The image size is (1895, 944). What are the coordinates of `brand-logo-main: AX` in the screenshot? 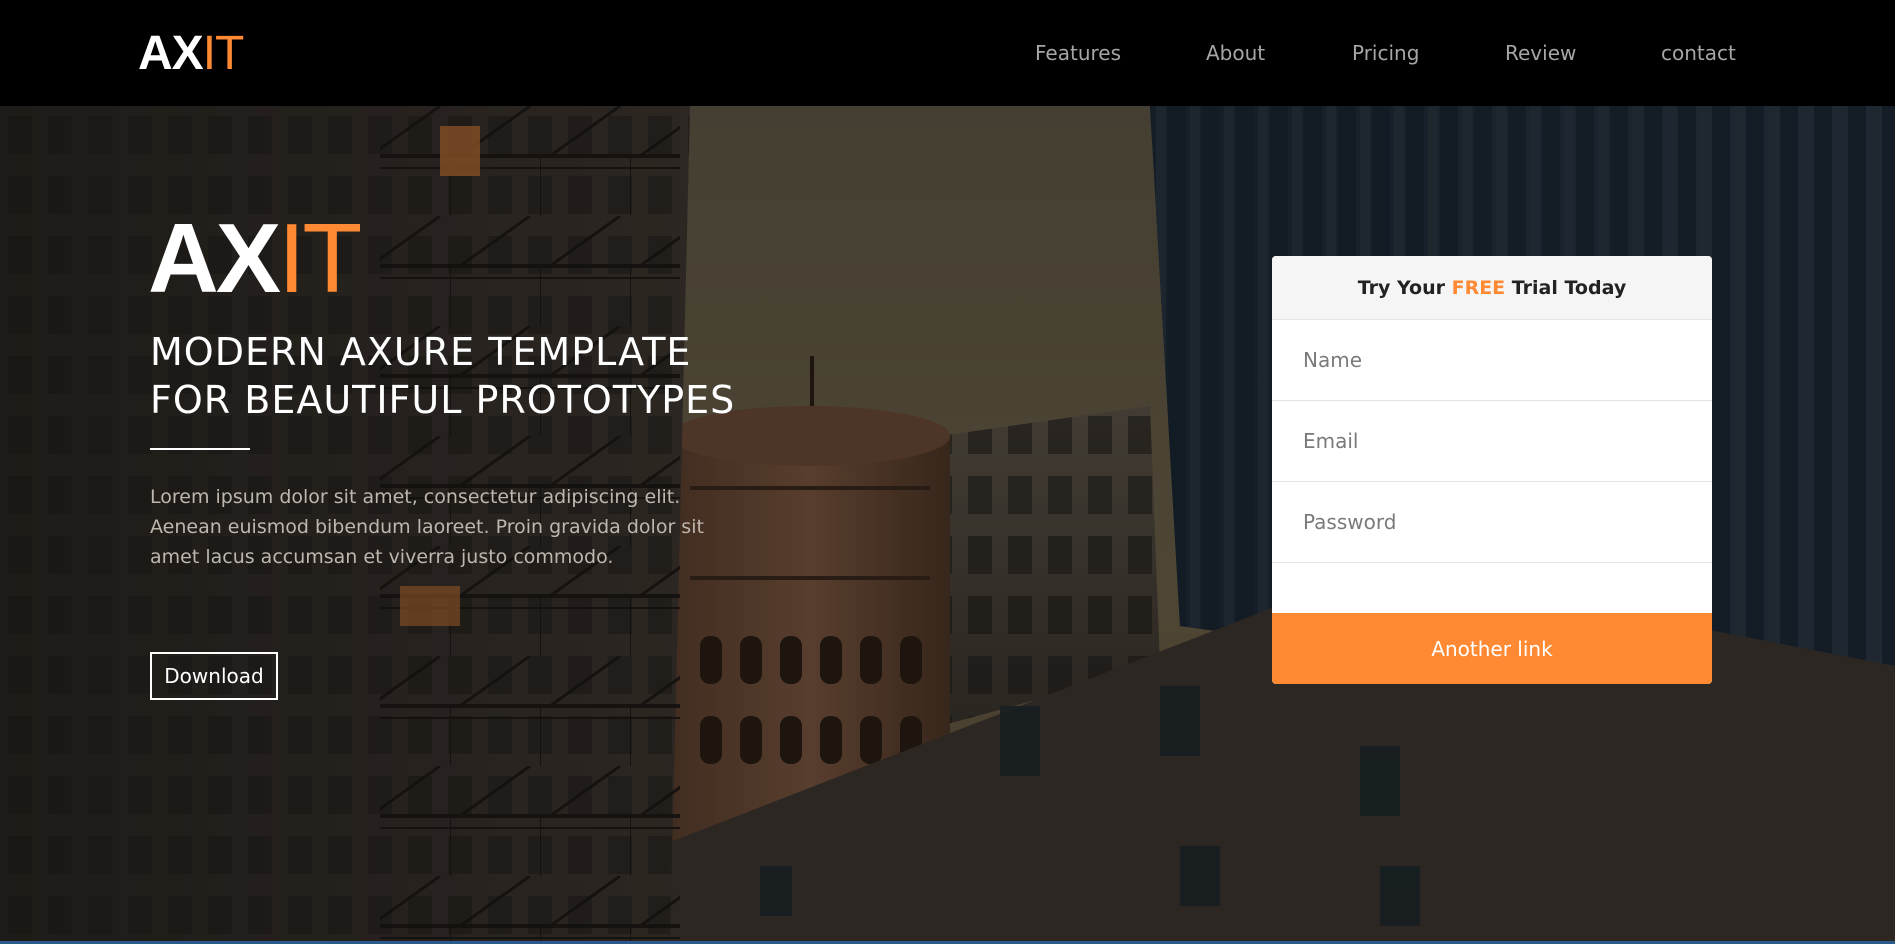 It's located at (171, 53).